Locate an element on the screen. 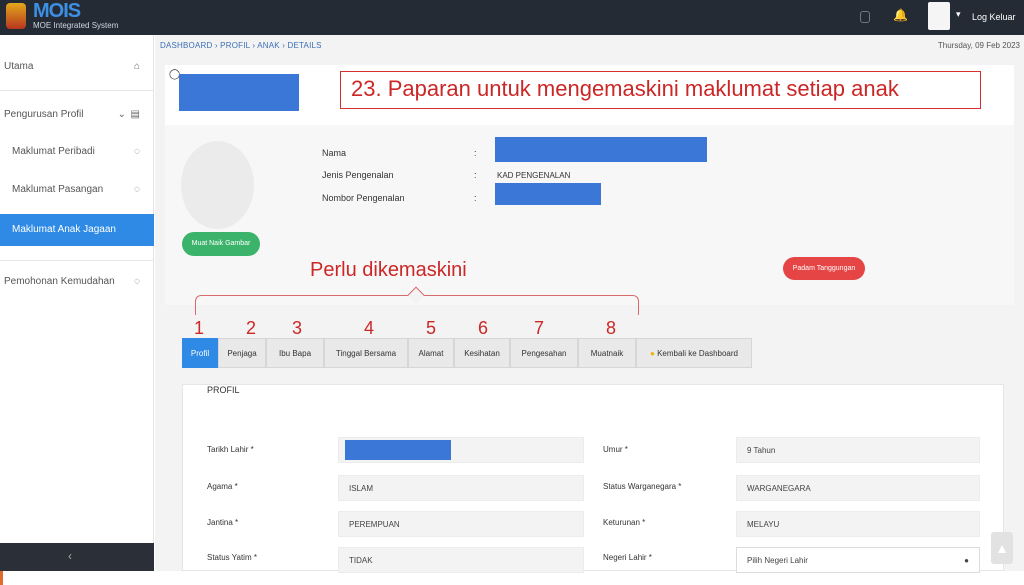  annotation-number: 6 is located at coordinates (483, 328).